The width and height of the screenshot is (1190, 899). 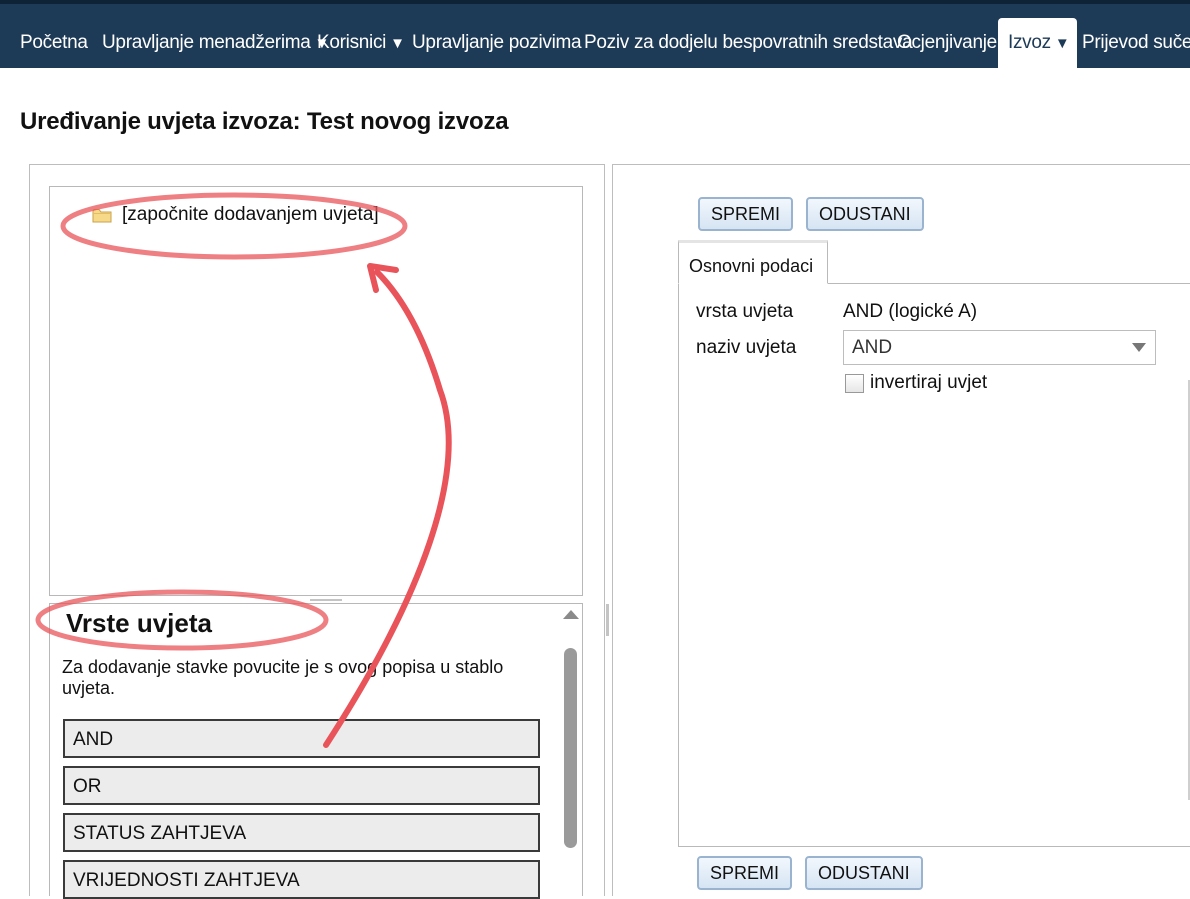 I want to click on tab-osnovni-podaci: Osnovni podaci, so click(x=753, y=262).